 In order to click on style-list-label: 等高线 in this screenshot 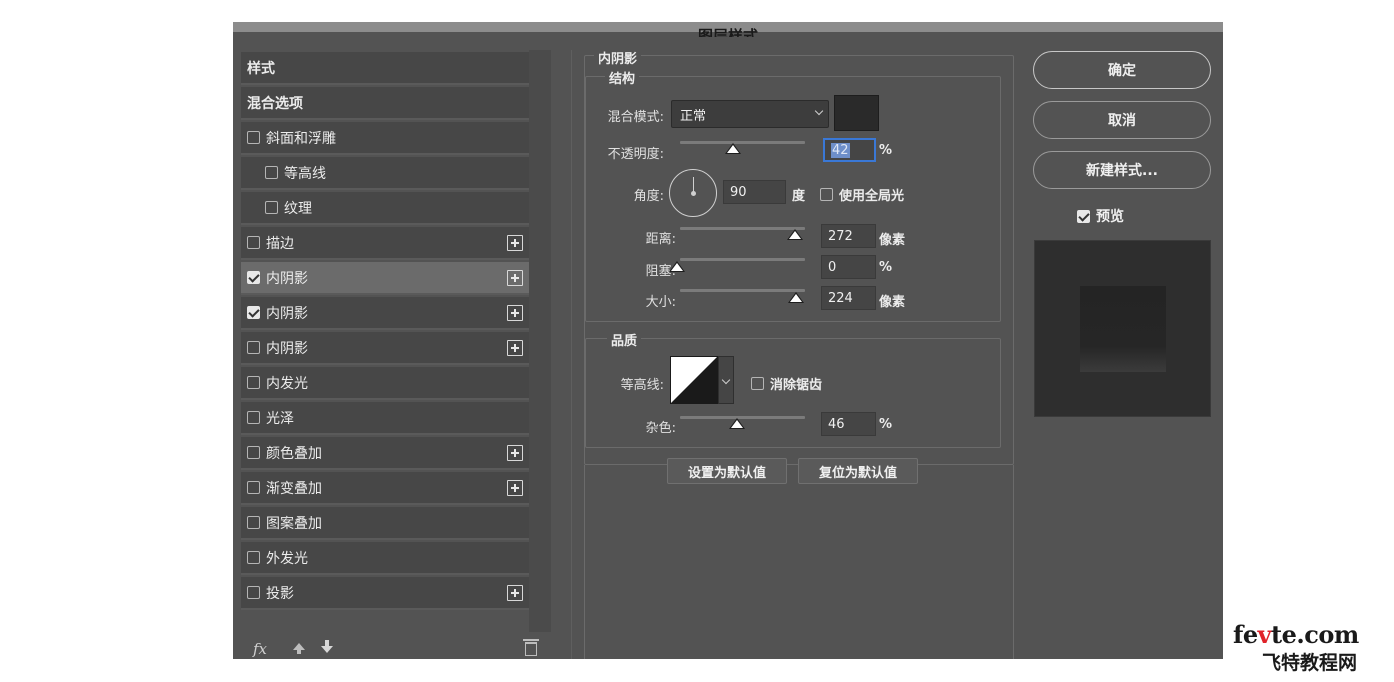, I will do `click(305, 173)`.